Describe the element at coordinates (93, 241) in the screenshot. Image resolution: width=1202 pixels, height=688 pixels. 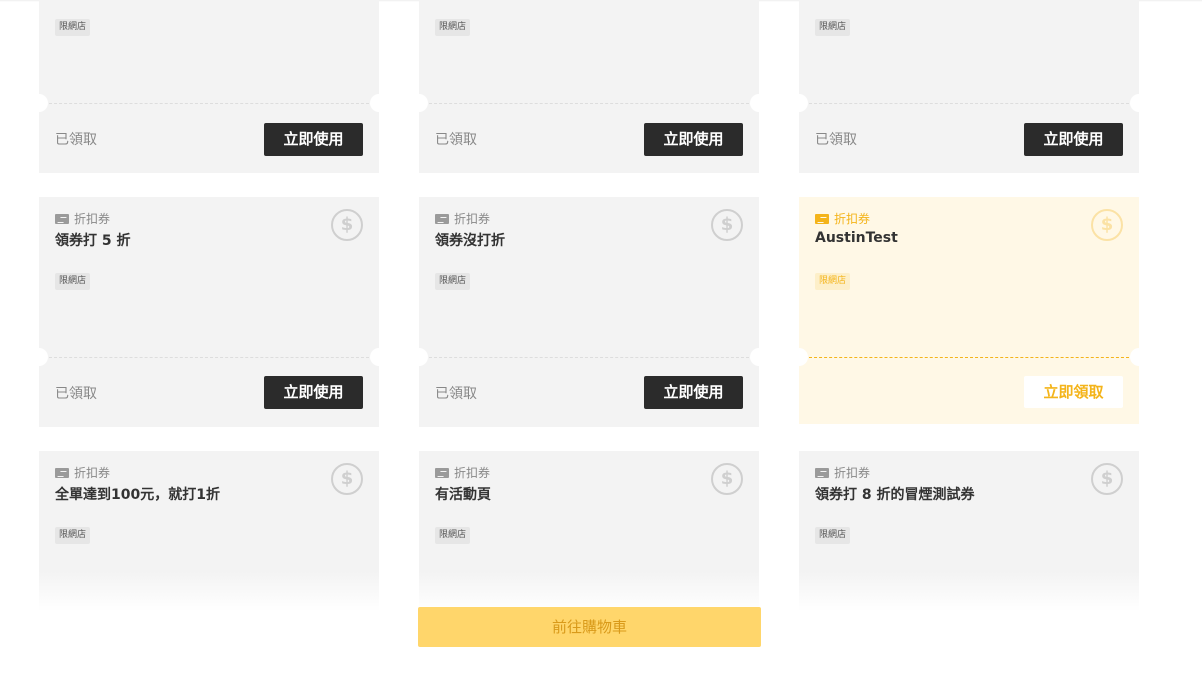
I see `coupon-name: 領券打 5 折` at that location.